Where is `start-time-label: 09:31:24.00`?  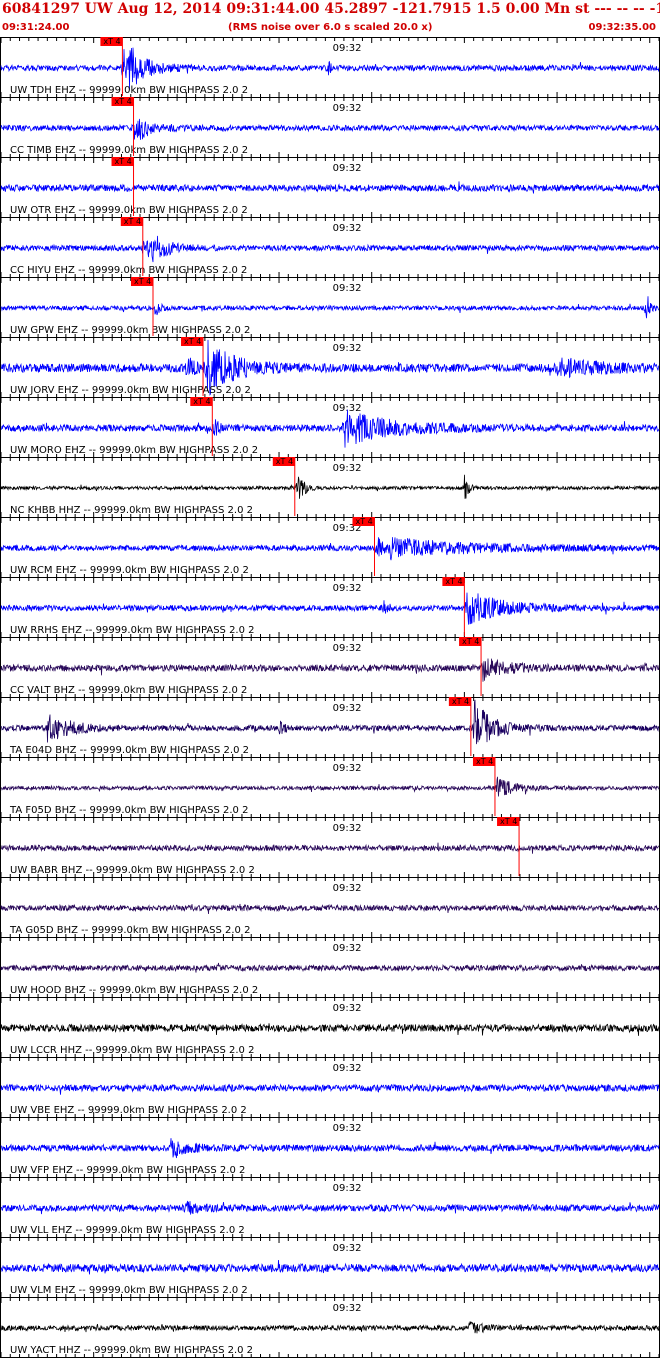 start-time-label: 09:31:24.00 is located at coordinates (36, 27).